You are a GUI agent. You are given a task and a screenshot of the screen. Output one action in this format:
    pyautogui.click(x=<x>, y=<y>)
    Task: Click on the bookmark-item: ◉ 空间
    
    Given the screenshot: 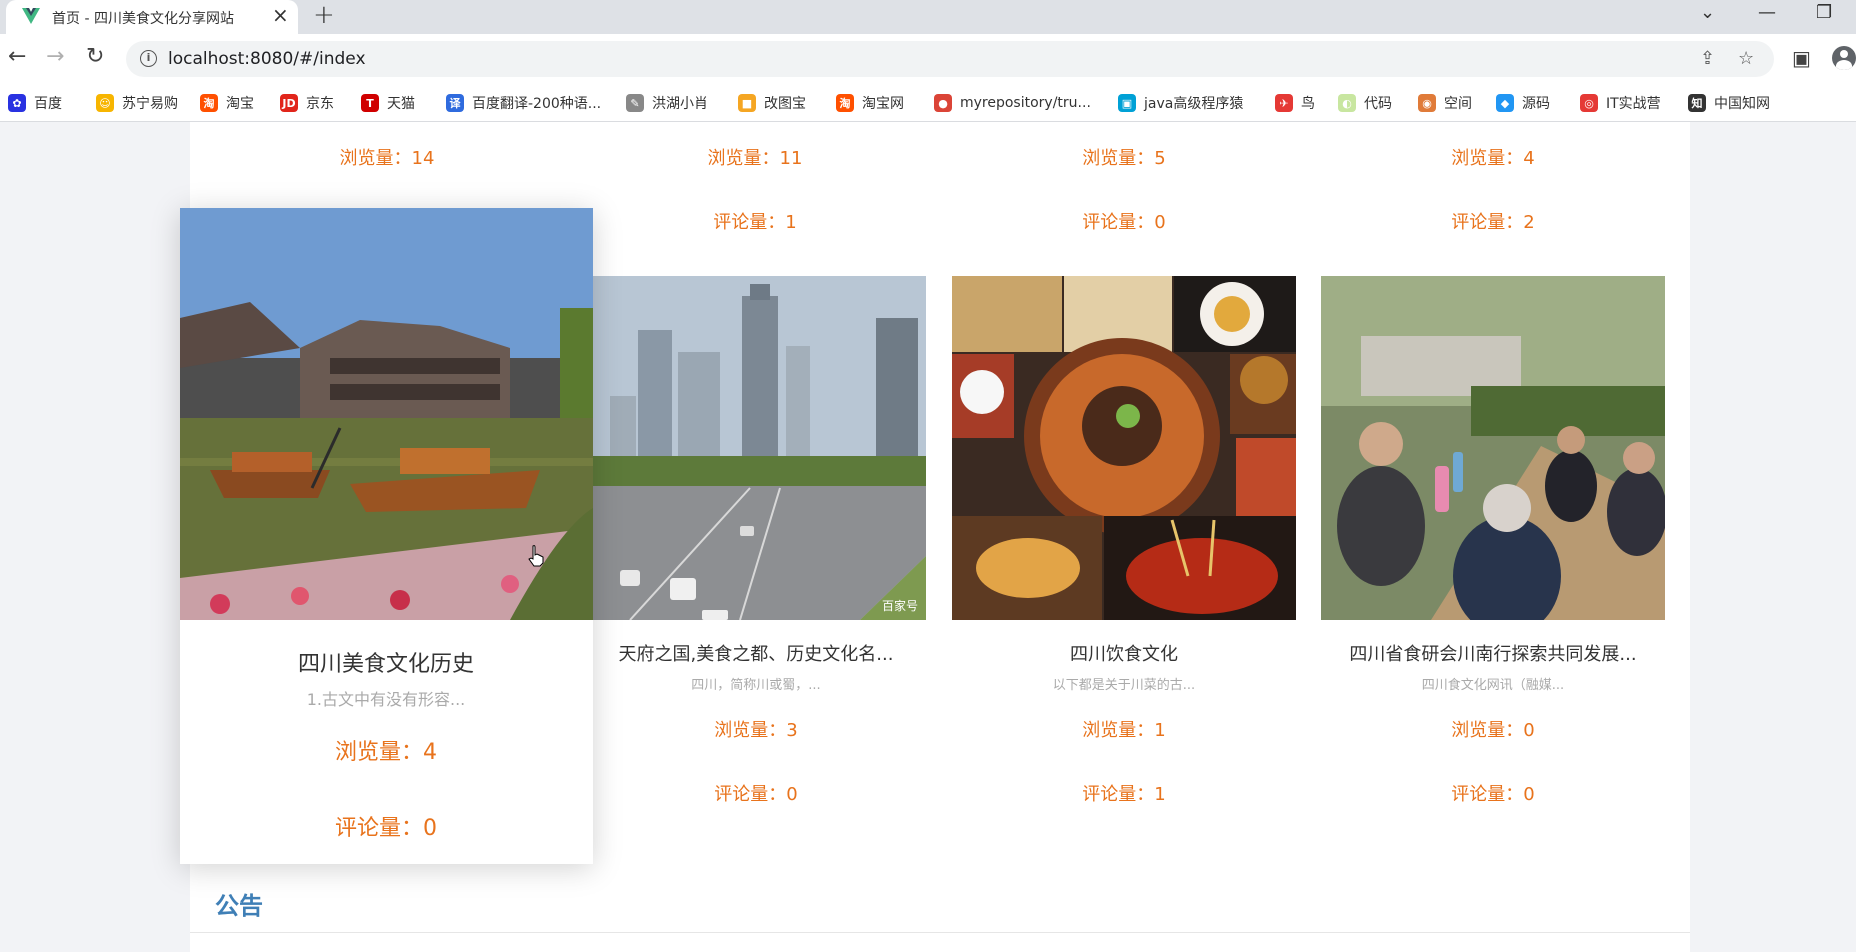 What is the action you would take?
    pyautogui.click(x=1445, y=103)
    